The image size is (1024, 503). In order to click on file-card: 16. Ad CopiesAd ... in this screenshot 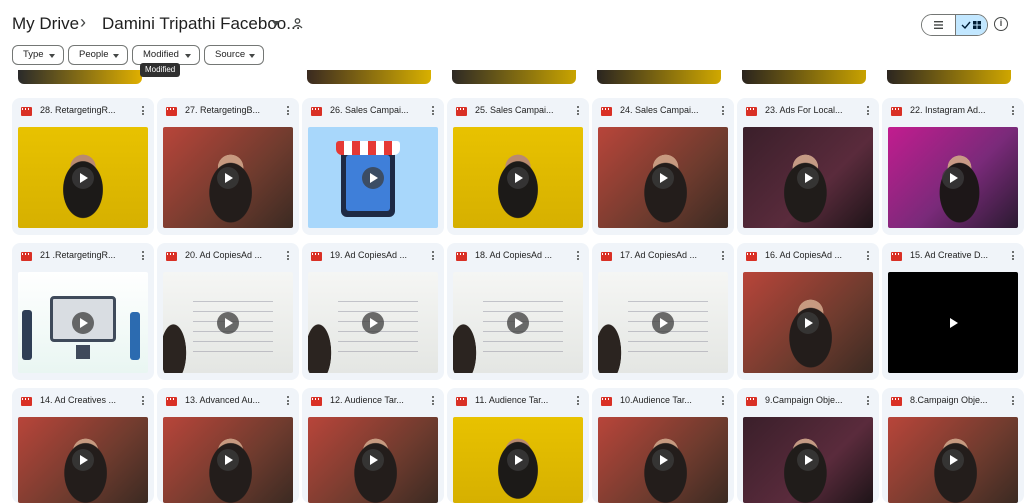, I will do `click(808, 311)`.